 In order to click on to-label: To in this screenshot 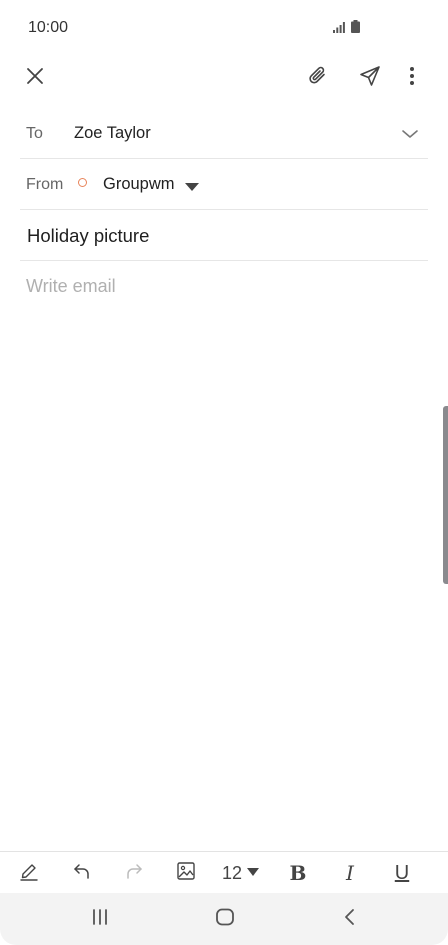, I will do `click(34, 133)`.